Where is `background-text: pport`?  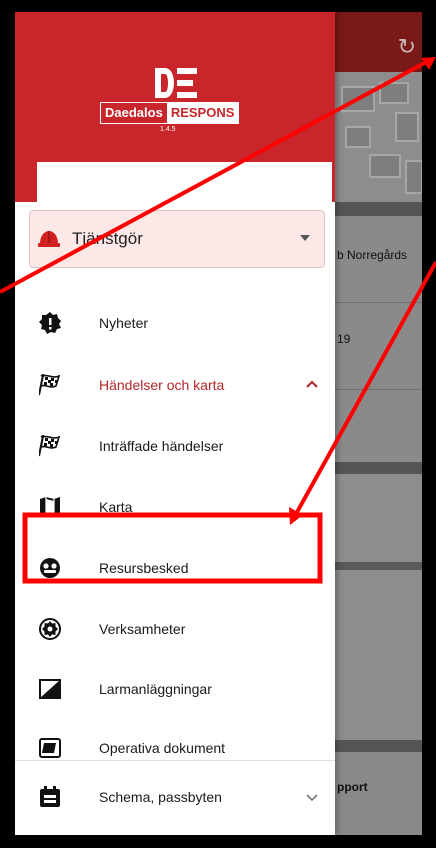 background-text: pport is located at coordinates (352, 787).